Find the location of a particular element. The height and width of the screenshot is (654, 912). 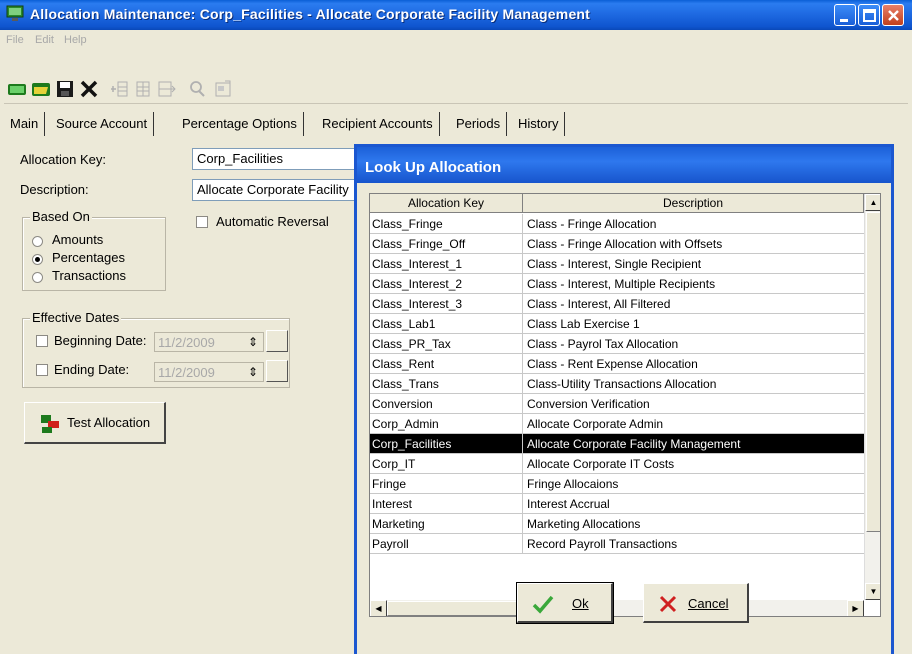

allocation-key-cell: Class_Rent is located at coordinates (446, 364).